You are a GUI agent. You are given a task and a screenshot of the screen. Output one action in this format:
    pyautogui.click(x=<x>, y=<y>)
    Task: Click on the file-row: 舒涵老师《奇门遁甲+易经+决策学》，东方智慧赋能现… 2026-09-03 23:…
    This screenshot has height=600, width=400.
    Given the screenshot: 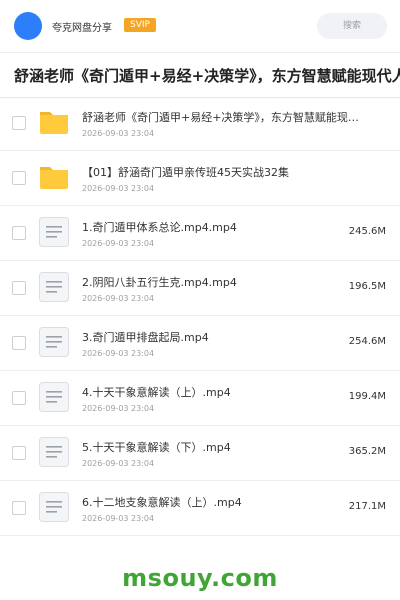 What is the action you would take?
    pyautogui.click(x=200, y=123)
    